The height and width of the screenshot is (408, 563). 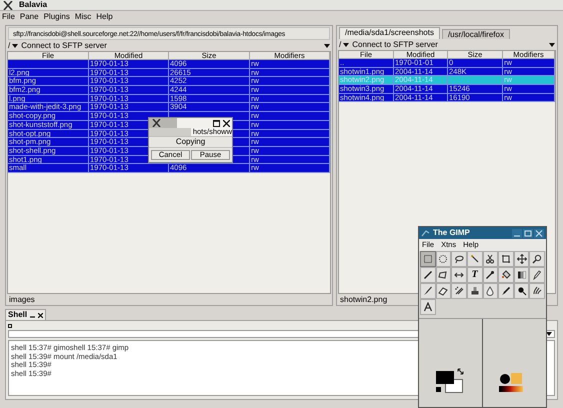 What do you see at coordinates (22, 300) in the screenshot?
I see `status-text: images` at bounding box center [22, 300].